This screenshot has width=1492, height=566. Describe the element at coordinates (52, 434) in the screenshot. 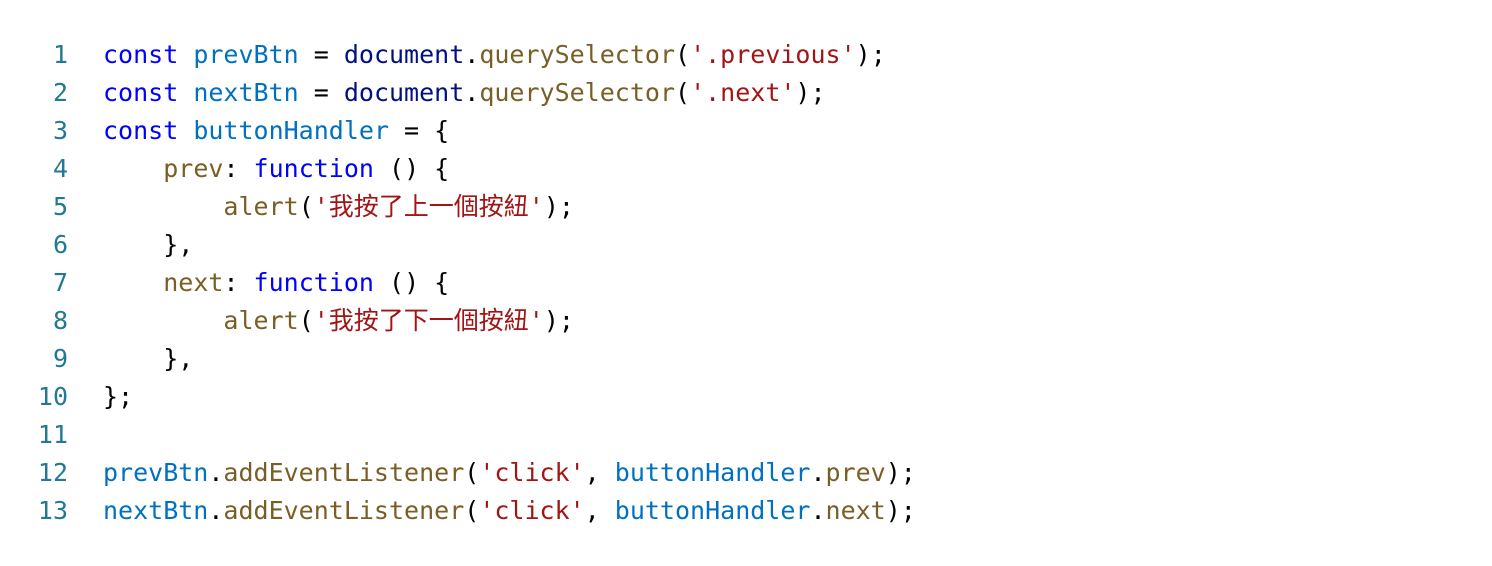

I see `line-number: 11` at that location.